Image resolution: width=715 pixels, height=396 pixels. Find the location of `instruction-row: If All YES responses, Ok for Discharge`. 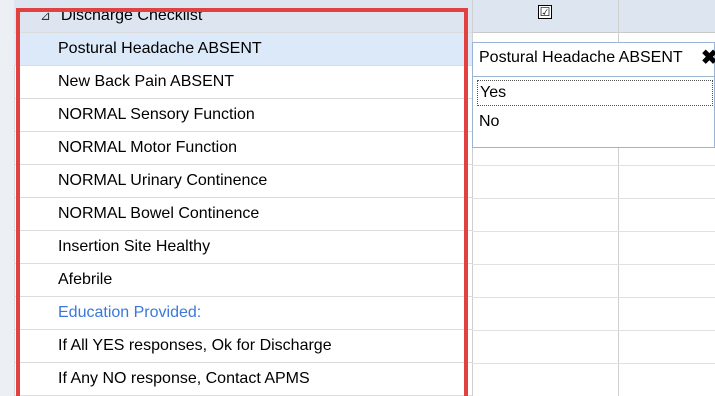

instruction-row: If All YES responses, Ok for Discharge is located at coordinates (243, 346).